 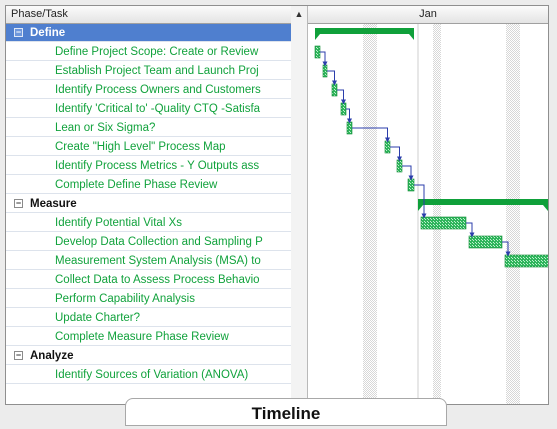 I want to click on phase-label: Analyze, so click(x=52, y=356).